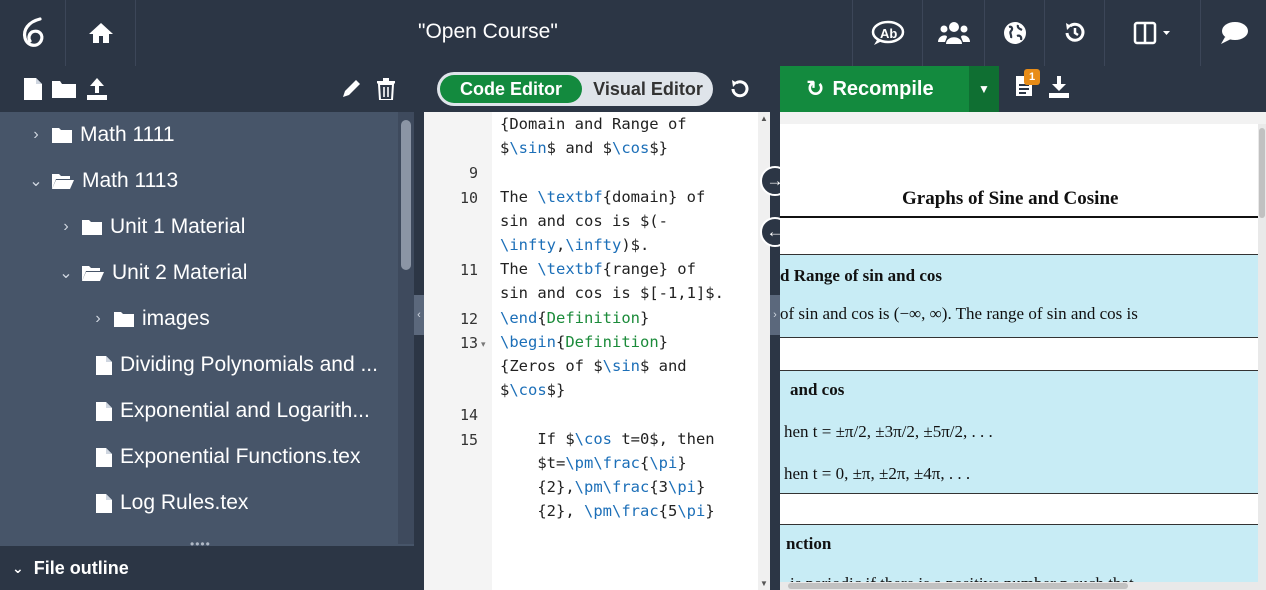  Describe the element at coordinates (607, 511) in the screenshot. I see `code-line: {2}, \pm\frac{5\pi}` at that location.